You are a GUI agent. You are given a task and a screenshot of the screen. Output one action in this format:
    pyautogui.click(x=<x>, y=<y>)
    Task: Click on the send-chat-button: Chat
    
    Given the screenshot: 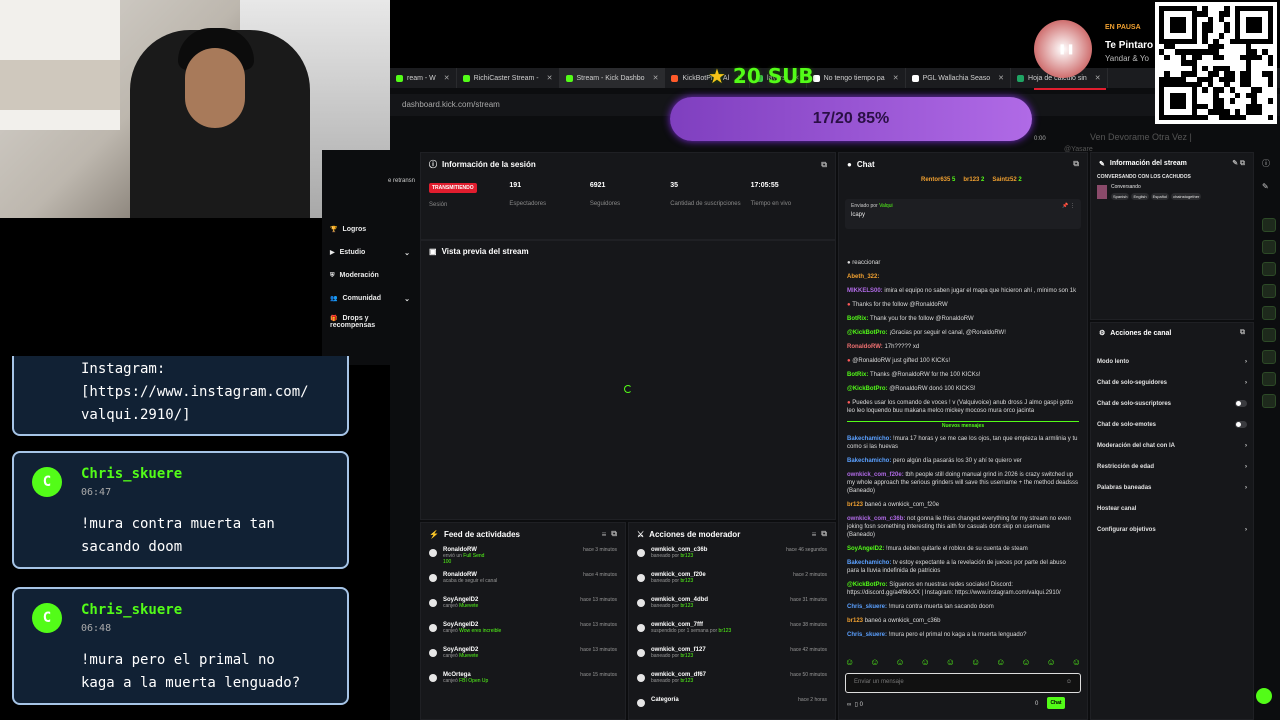 What is the action you would take?
    pyautogui.click(x=1056, y=703)
    